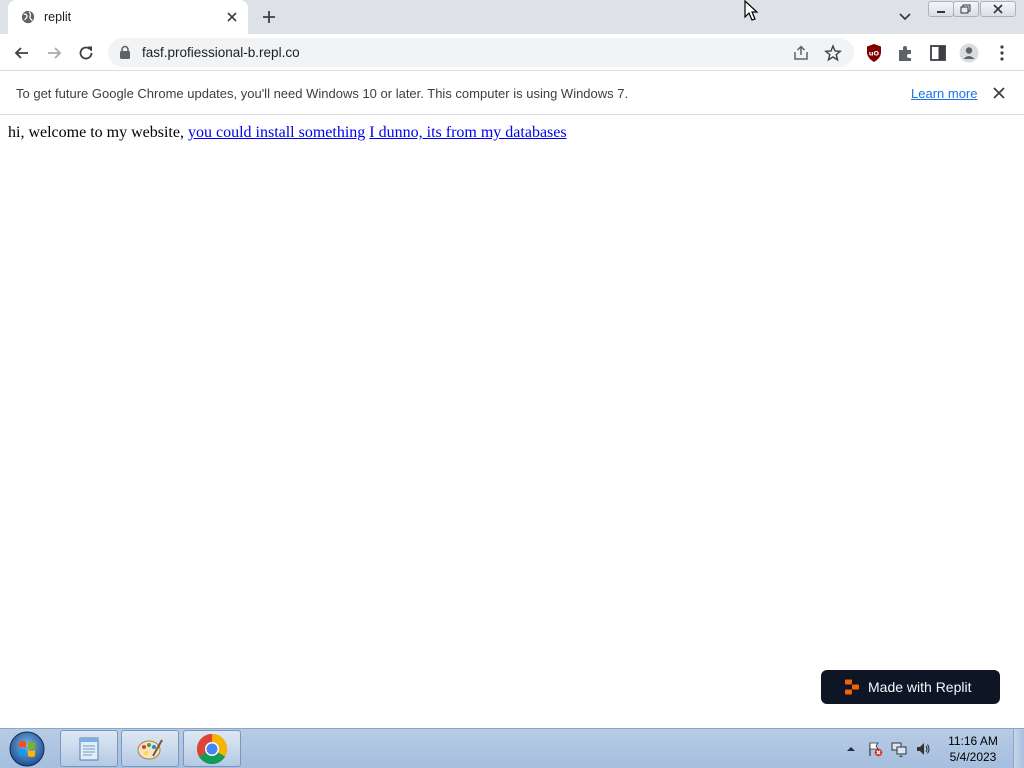  Describe the element at coordinates (923, 749) in the screenshot. I see `volume-speaker-icon` at that location.